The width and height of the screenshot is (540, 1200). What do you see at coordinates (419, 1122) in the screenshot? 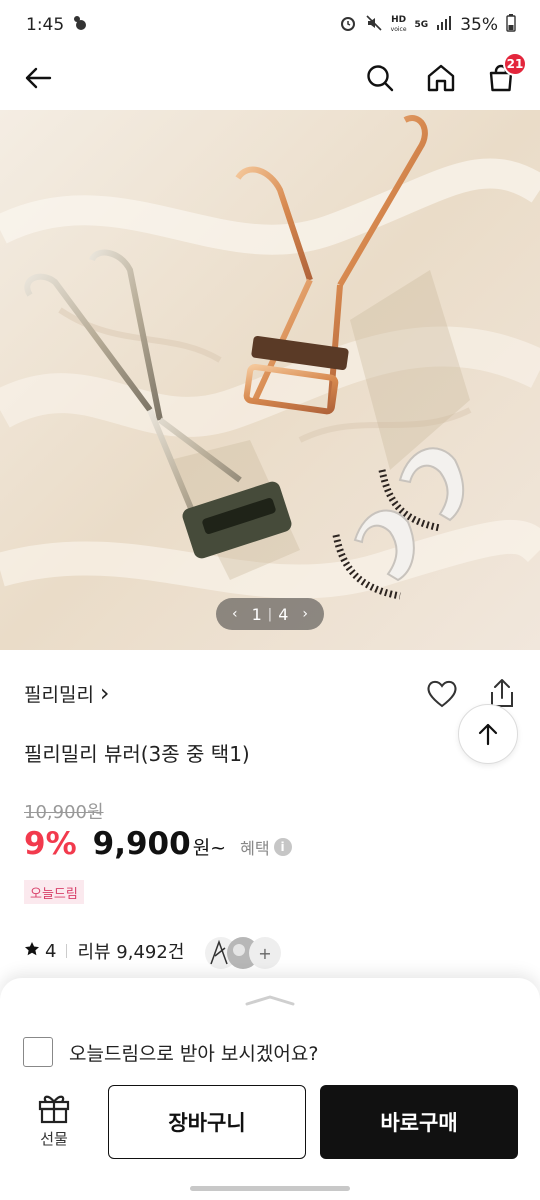
I see `buy-now-button: 바로구매` at bounding box center [419, 1122].